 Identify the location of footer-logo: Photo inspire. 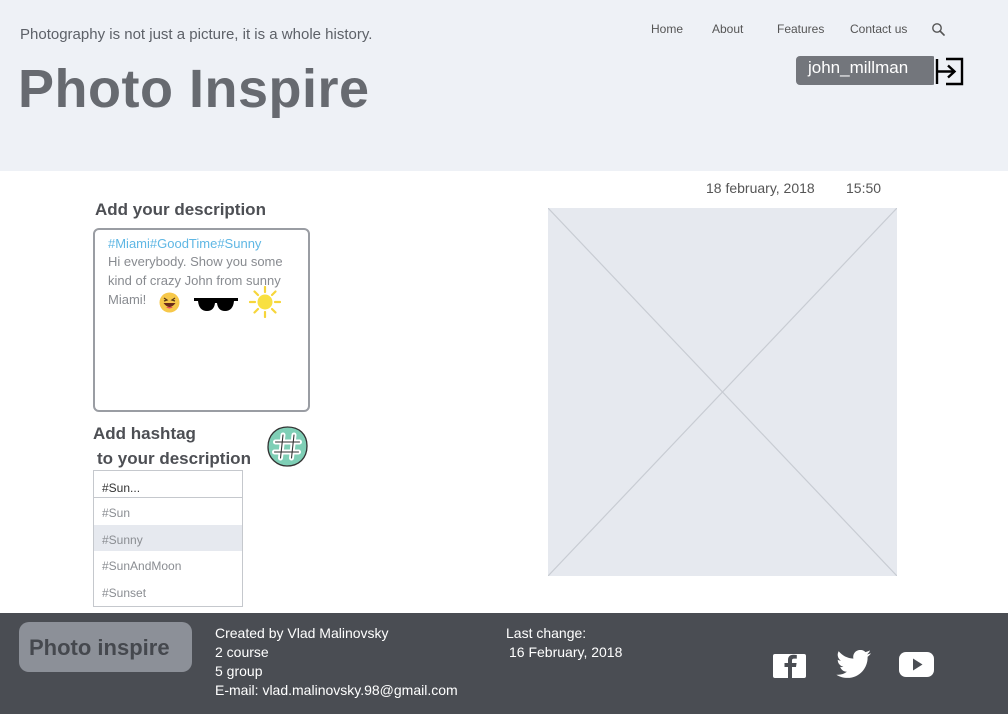
(105, 647).